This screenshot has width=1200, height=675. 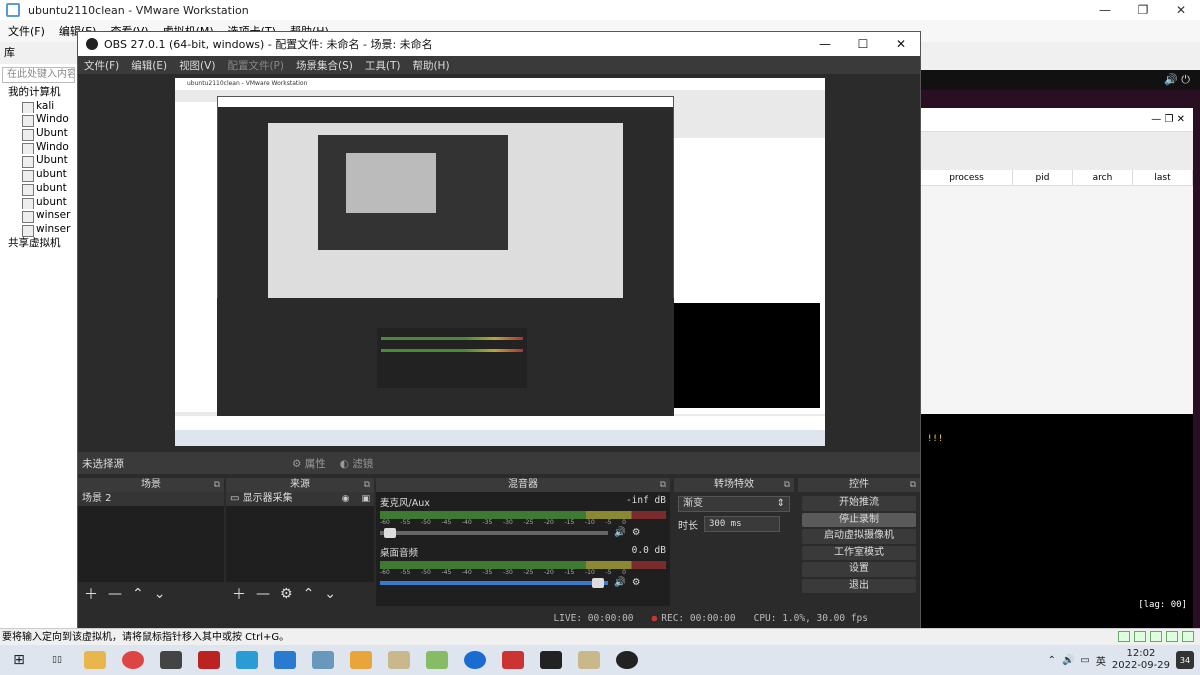 I want to click on obs-menu-view: 视图(V), so click(x=197, y=65).